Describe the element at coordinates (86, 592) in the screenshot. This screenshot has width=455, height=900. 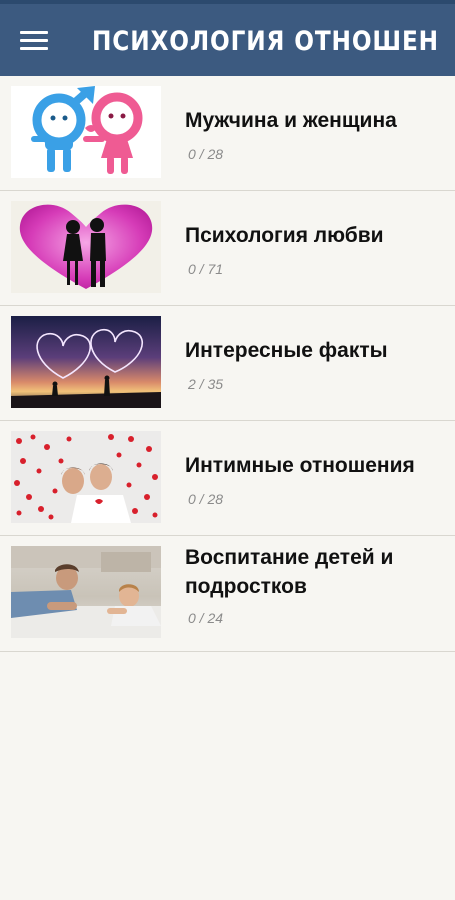
I see `father-son-floor-image` at that location.